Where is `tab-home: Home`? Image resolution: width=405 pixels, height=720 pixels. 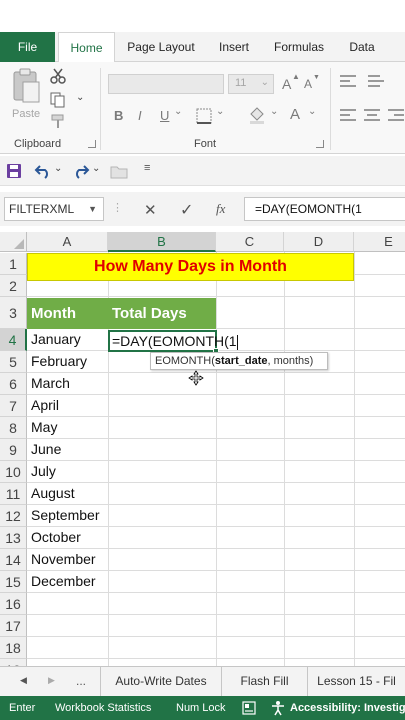 tab-home: Home is located at coordinates (86, 47).